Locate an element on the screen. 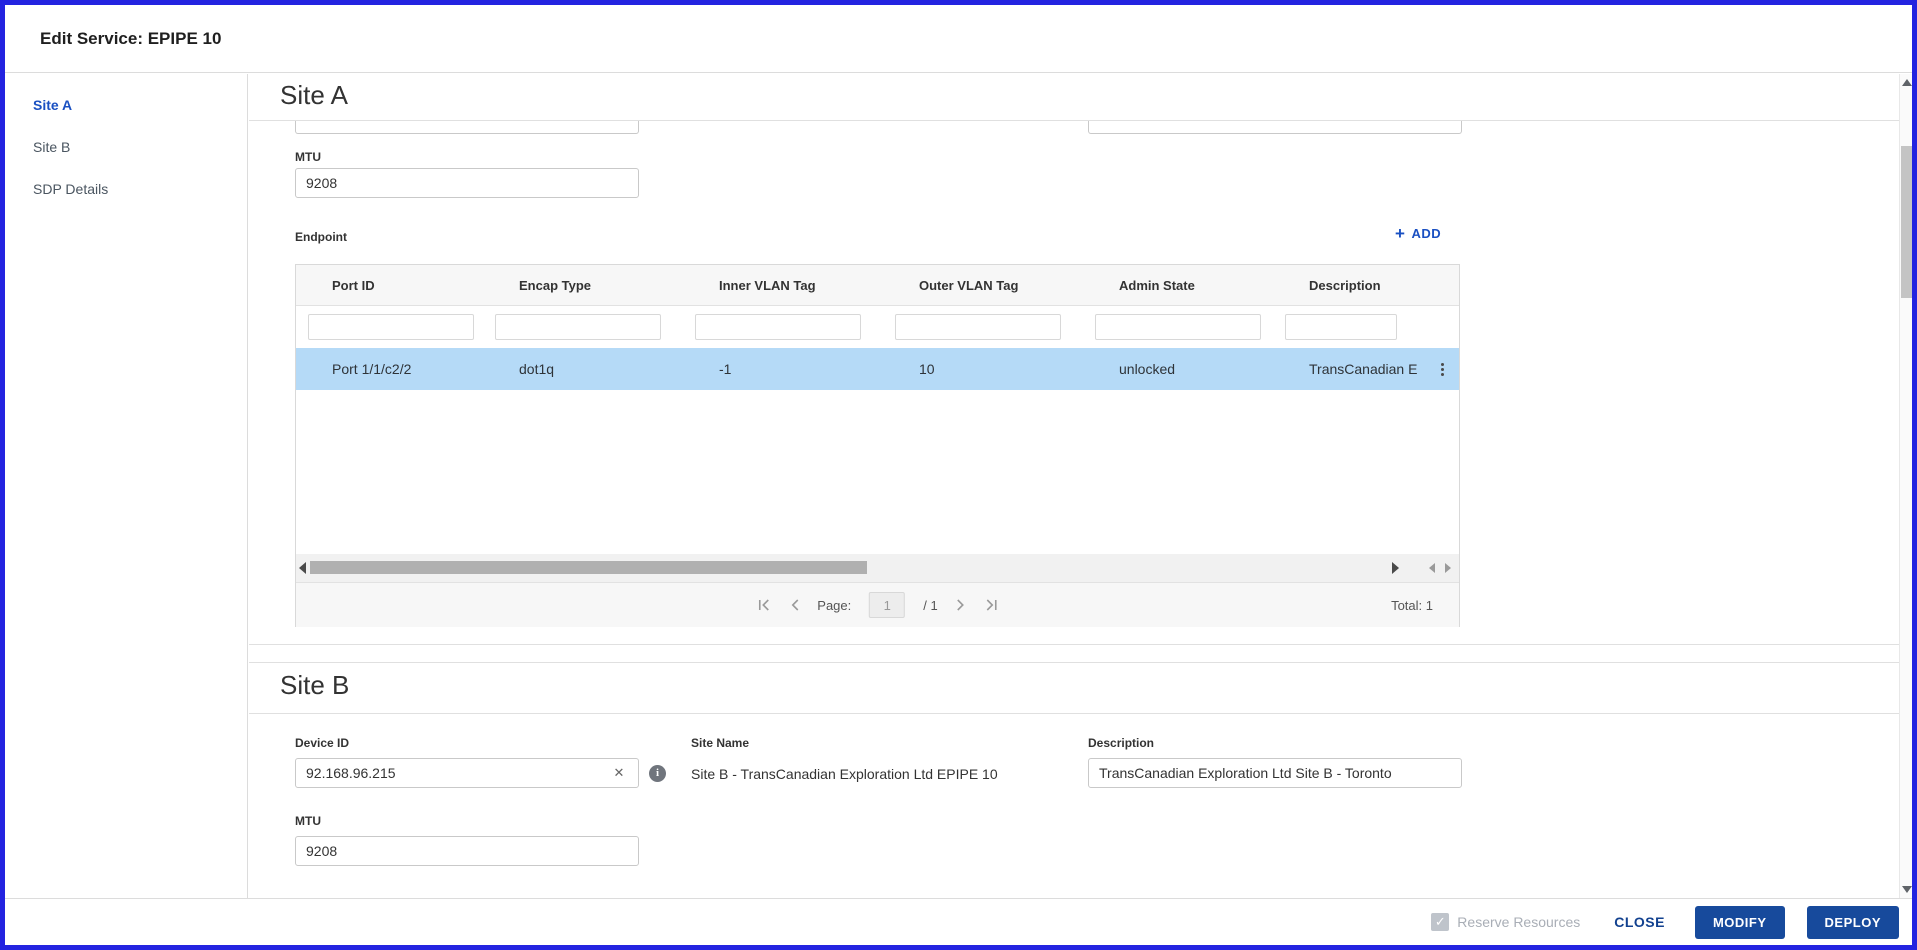 The width and height of the screenshot is (1917, 950). sidebar-item-sdp-details: SDP Details is located at coordinates (126, 189).